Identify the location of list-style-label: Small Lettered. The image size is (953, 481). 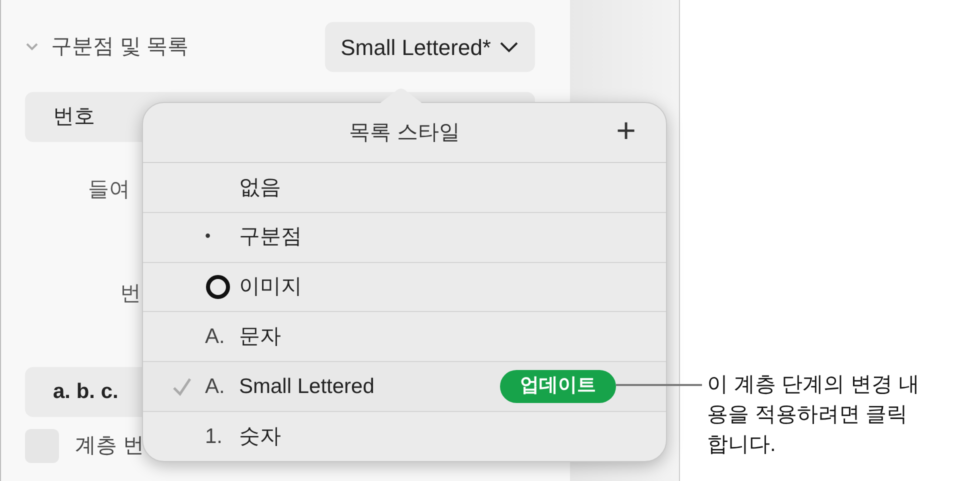
(307, 387).